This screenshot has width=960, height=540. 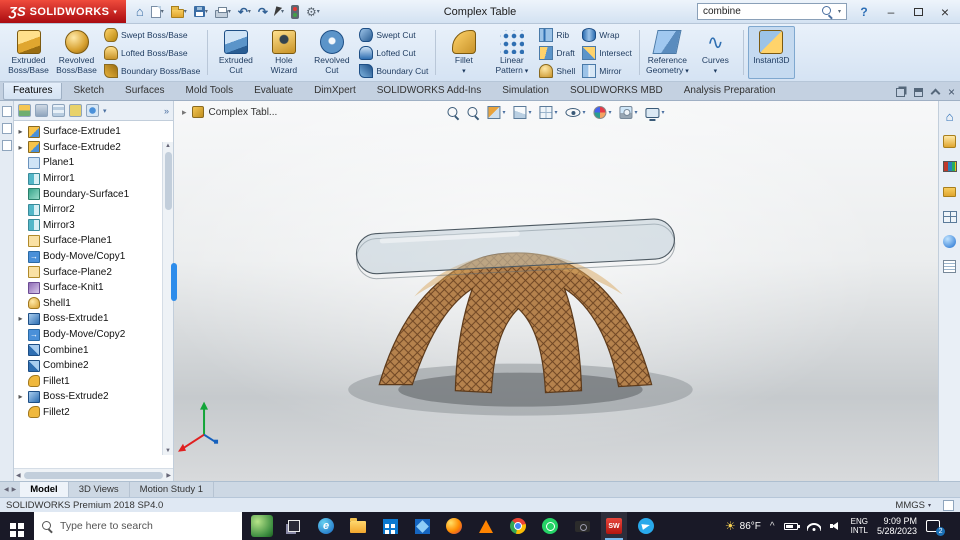 I want to click on select-button: ▾, so click(x=279, y=12).